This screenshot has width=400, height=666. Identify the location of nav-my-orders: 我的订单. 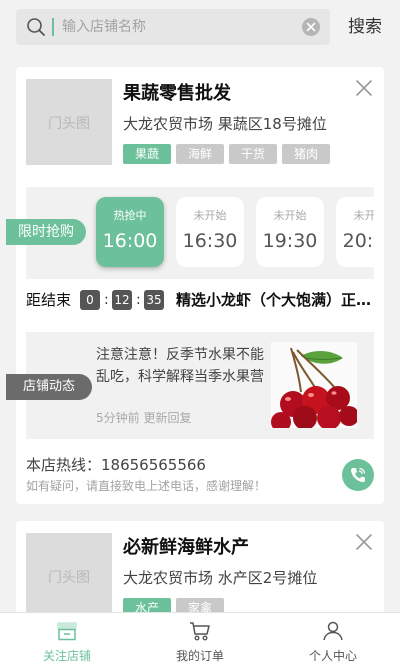
(200, 639).